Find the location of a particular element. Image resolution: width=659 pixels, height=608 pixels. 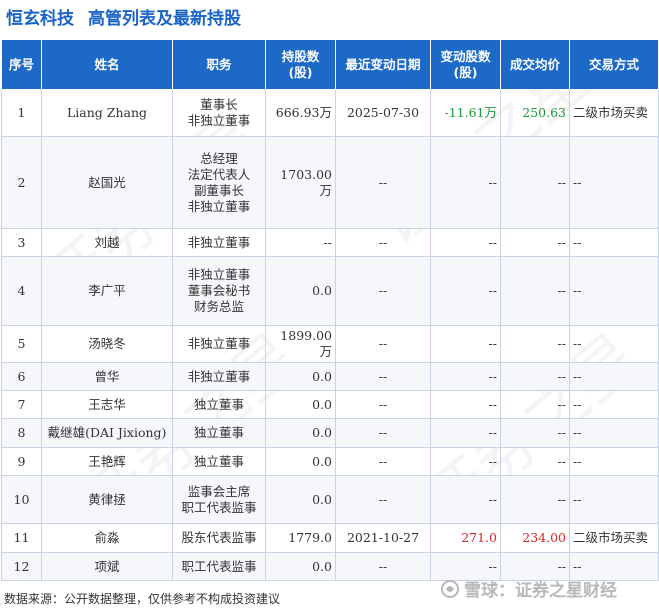

cell-no: 4 is located at coordinates (21, 291).